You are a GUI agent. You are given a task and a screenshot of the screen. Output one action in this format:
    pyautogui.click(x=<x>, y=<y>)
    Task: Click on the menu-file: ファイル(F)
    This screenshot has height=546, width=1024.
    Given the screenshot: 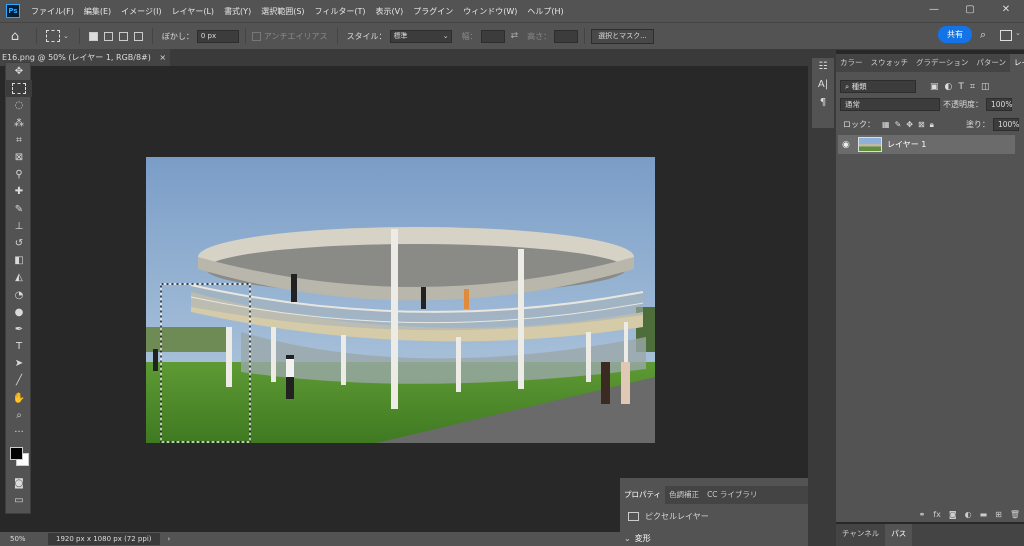 What is the action you would take?
    pyautogui.click(x=52, y=11)
    